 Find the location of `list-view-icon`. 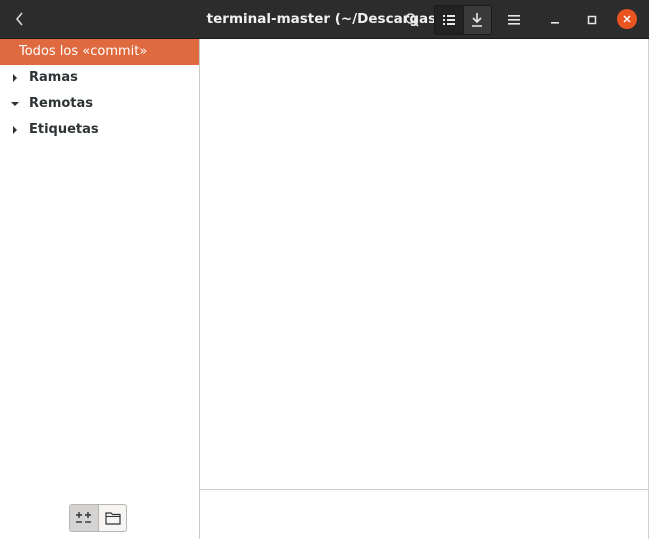

list-view-icon is located at coordinates (448, 20).